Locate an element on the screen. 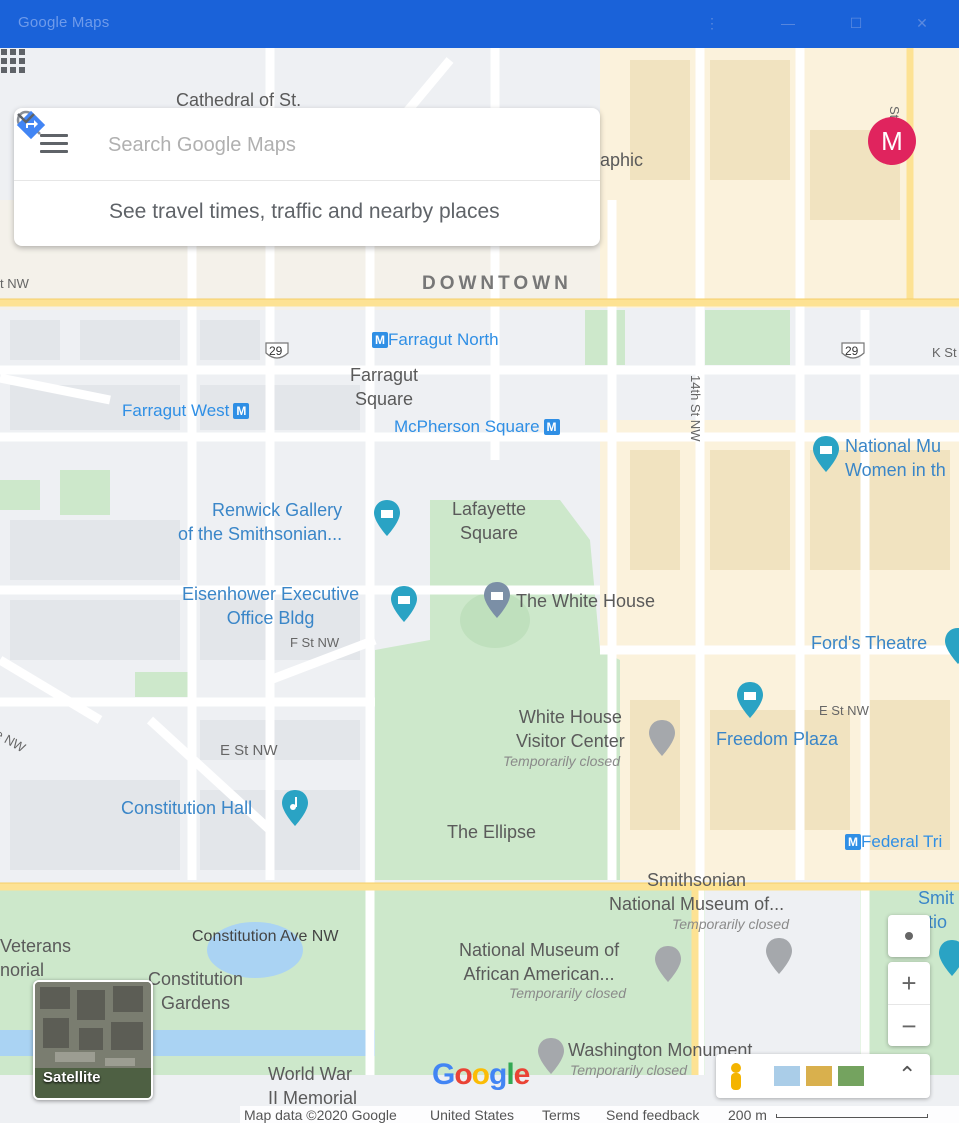 This screenshot has height=1123, width=959. close-icon: ✕ is located at coordinates (922, 23).